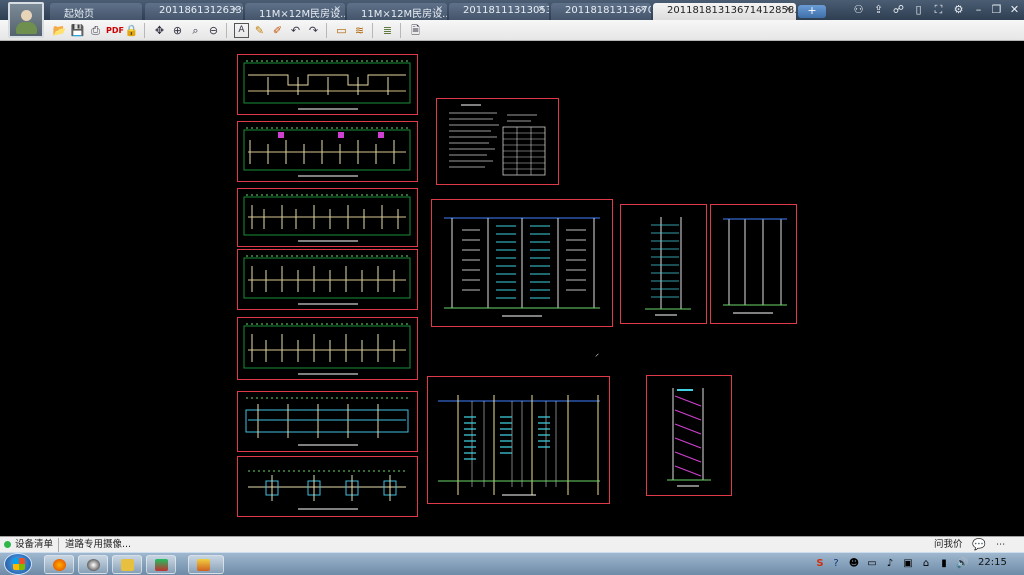 The height and width of the screenshot is (575, 1024). Describe the element at coordinates (812, 11) in the screenshot. I see `new-tab-button: +` at that location.